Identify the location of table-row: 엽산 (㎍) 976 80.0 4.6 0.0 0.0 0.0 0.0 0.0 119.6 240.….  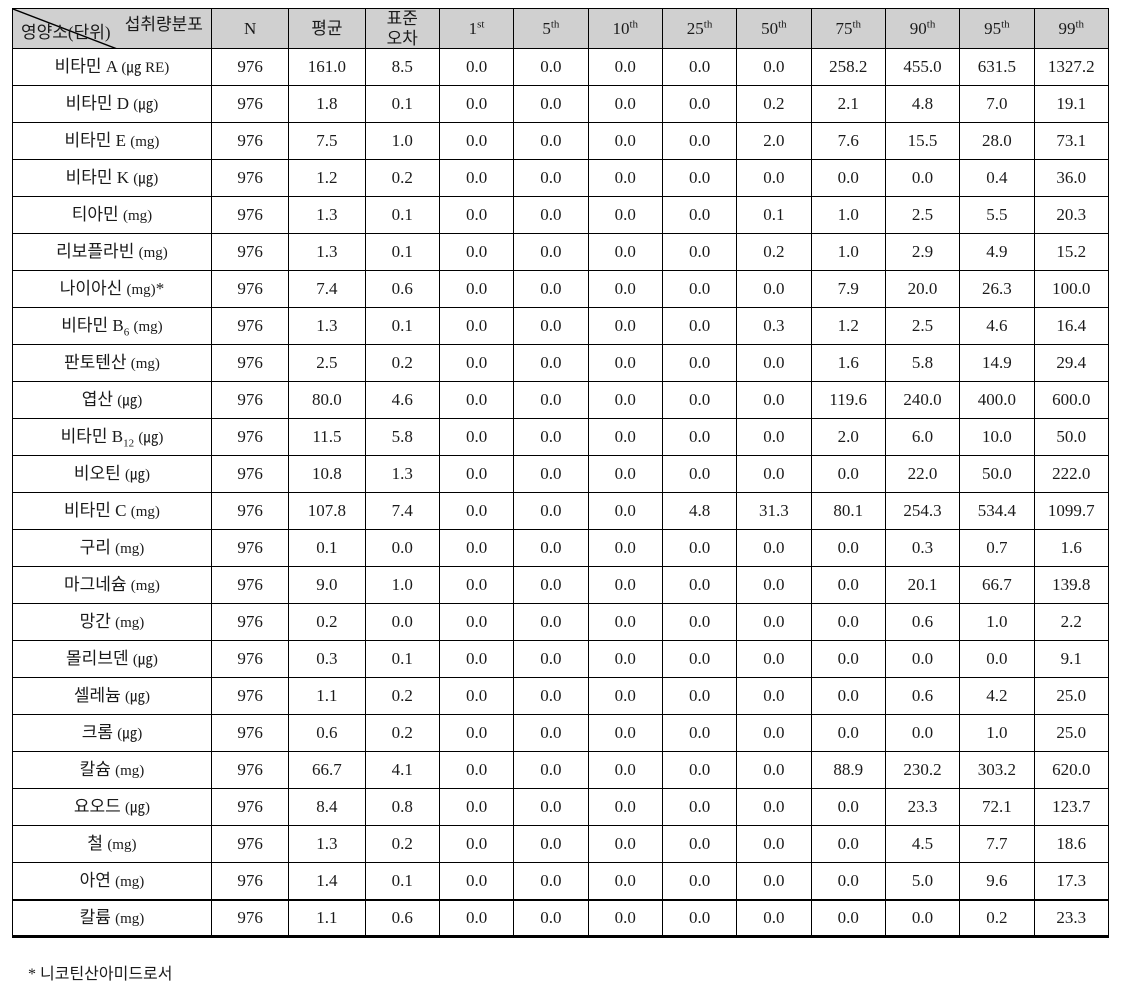
(561, 400).